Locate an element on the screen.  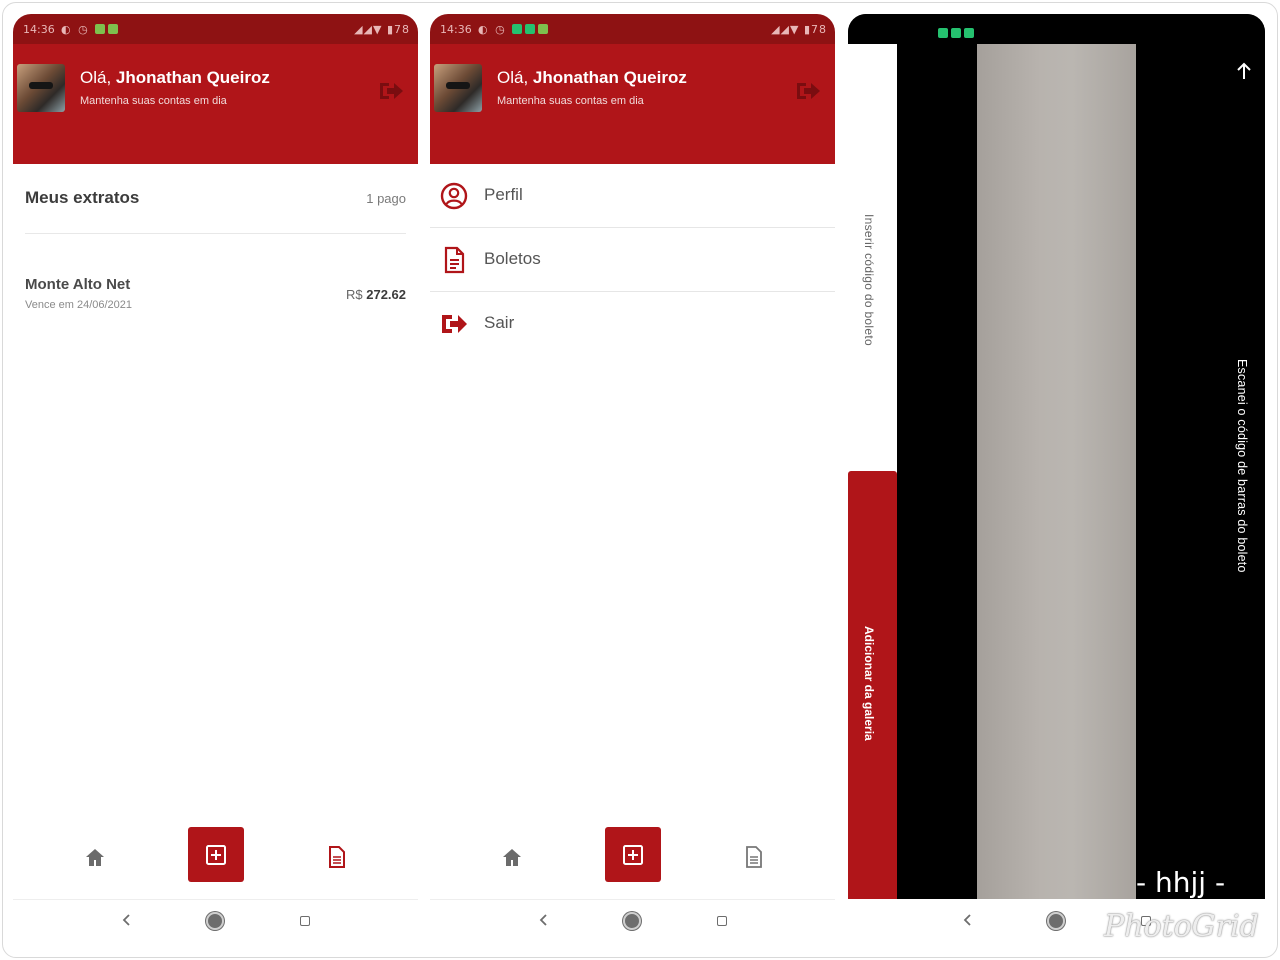
add-from-gallery-button: Adicionar da galeria is located at coordinates (872, 685).